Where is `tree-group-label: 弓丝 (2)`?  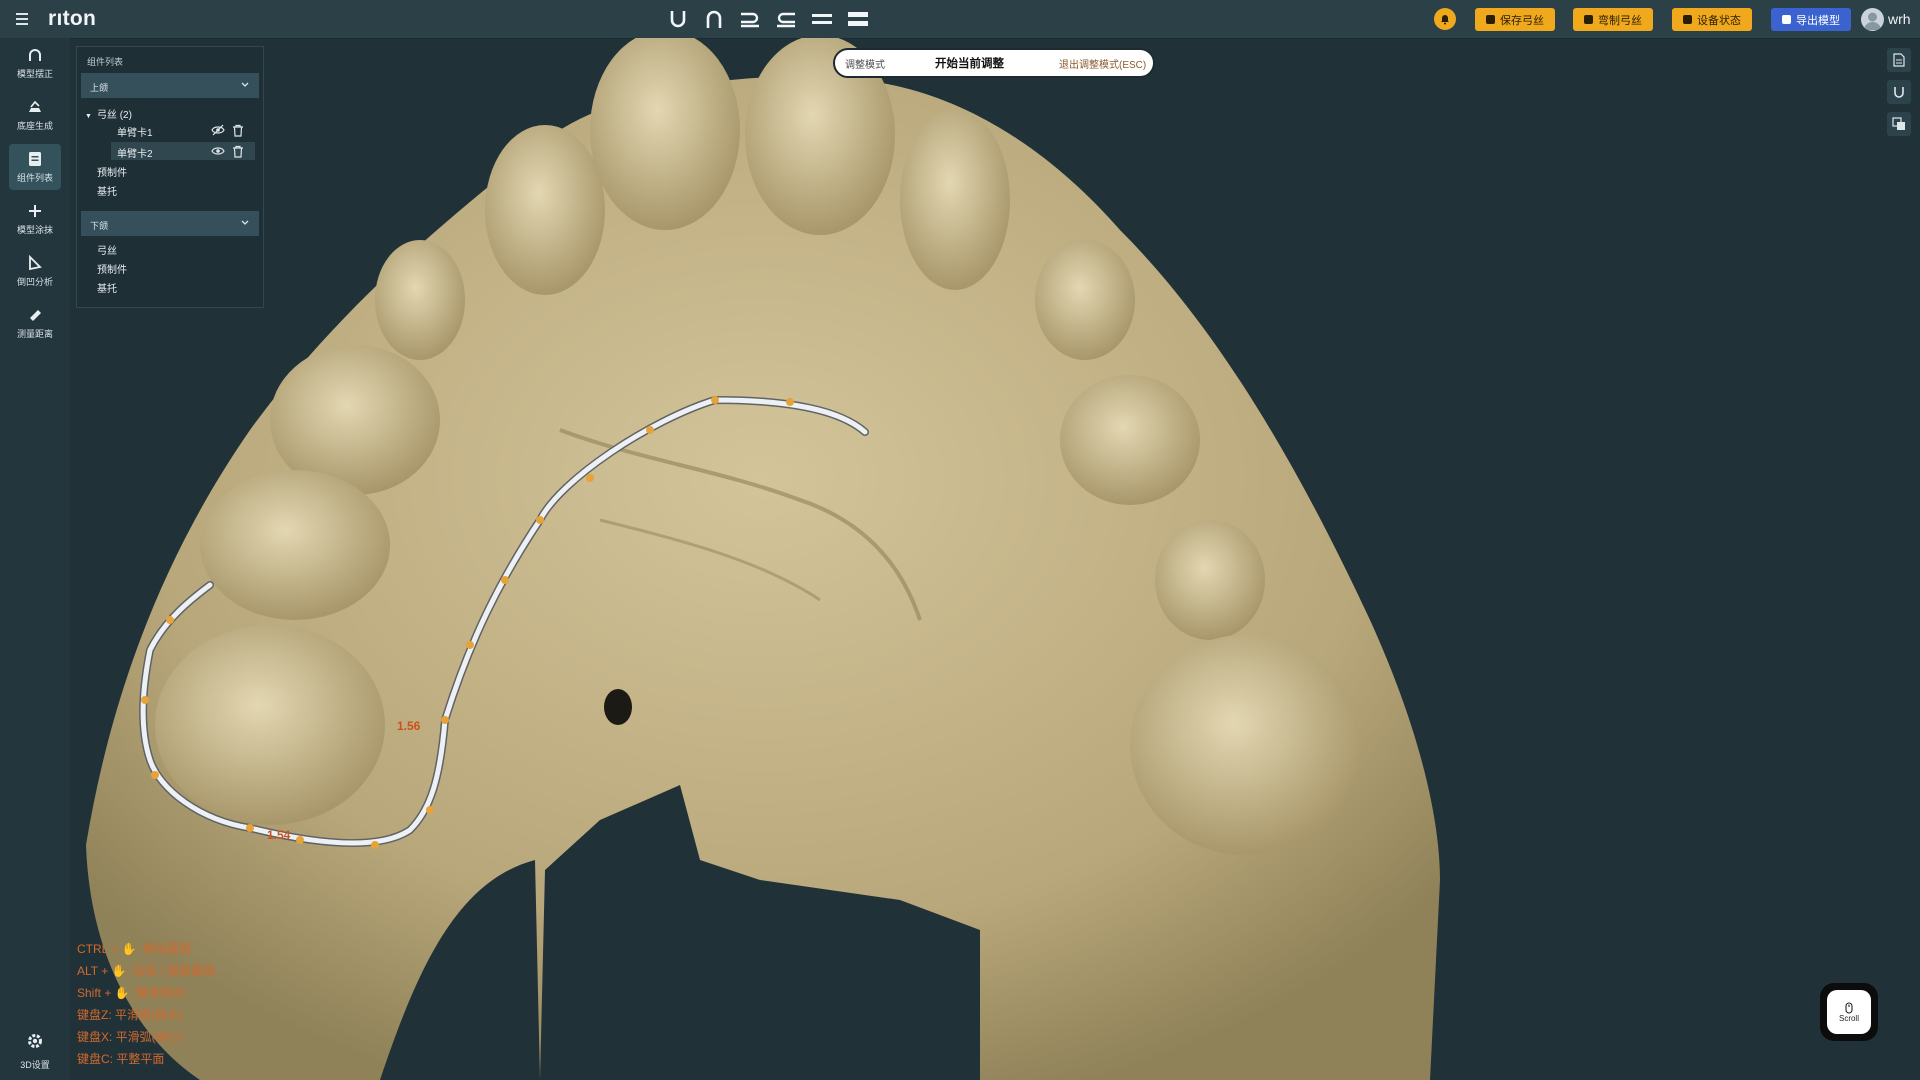 tree-group-label: 弓丝 (2) is located at coordinates (114, 115).